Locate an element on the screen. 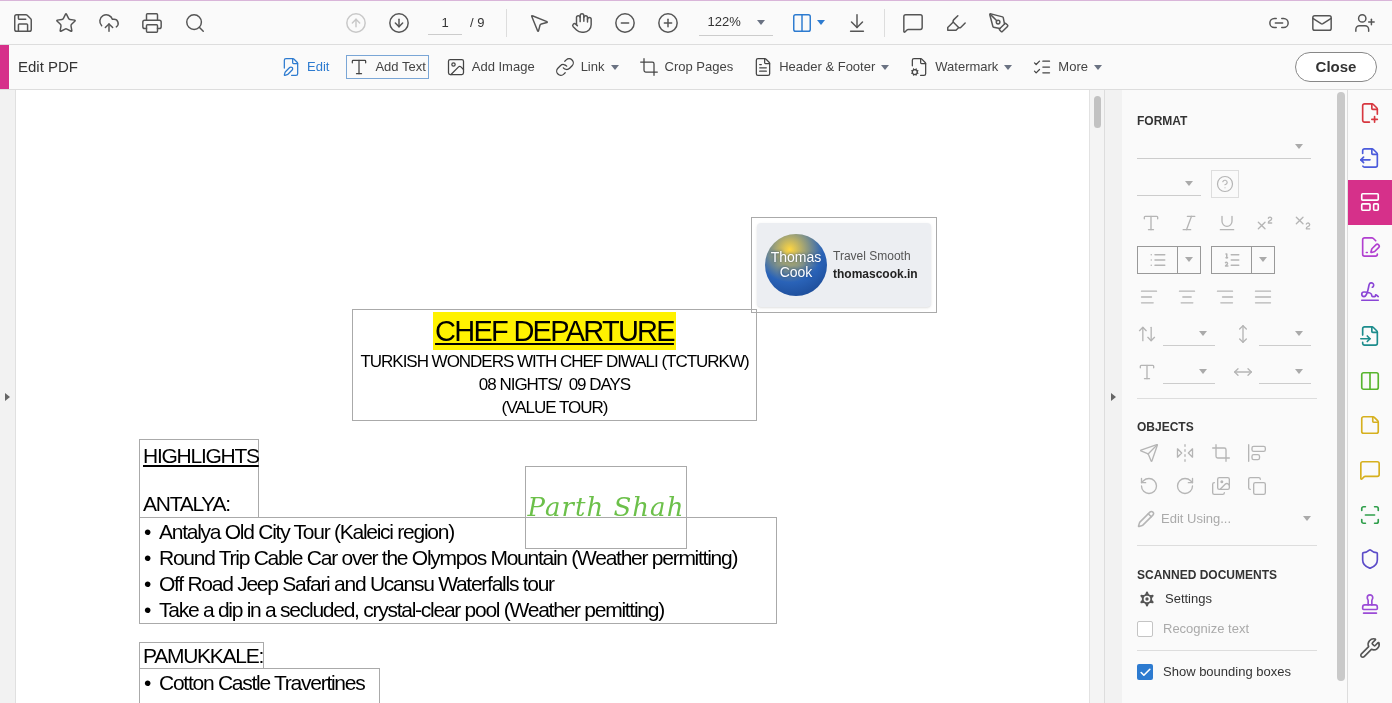 This screenshot has width=1392, height=703. layout-icon is located at coordinates (1370, 202).